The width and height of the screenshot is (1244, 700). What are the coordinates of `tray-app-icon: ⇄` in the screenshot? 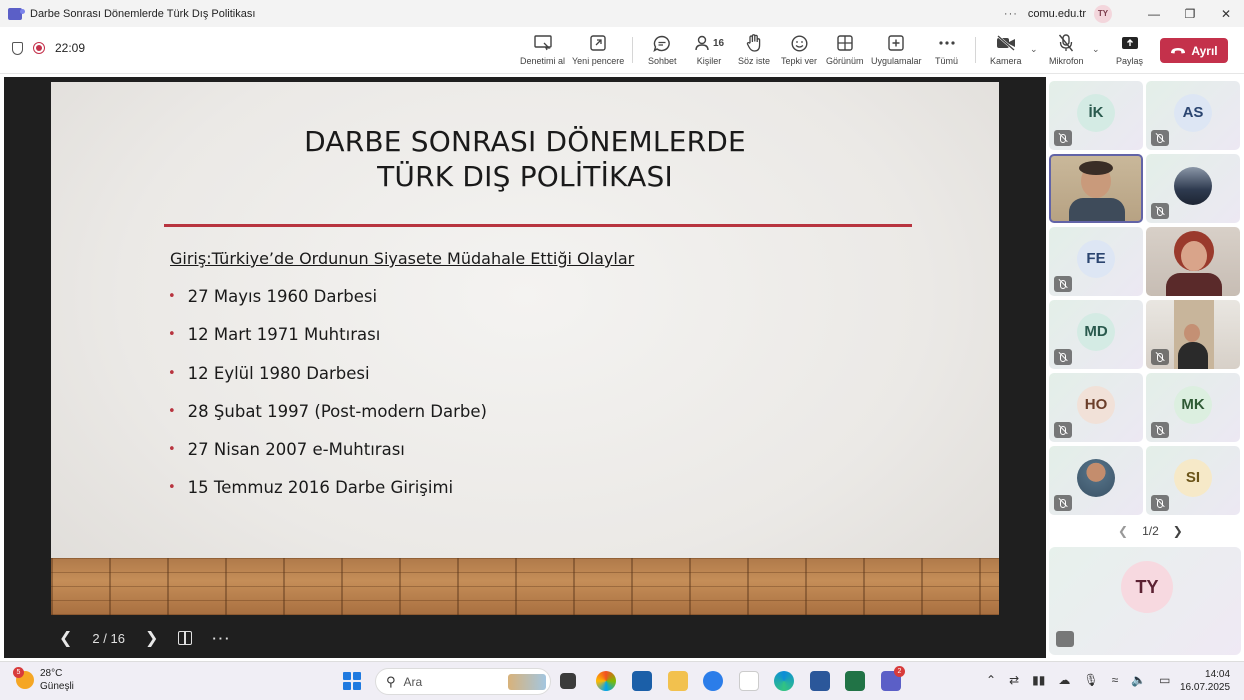 It's located at (1014, 680).